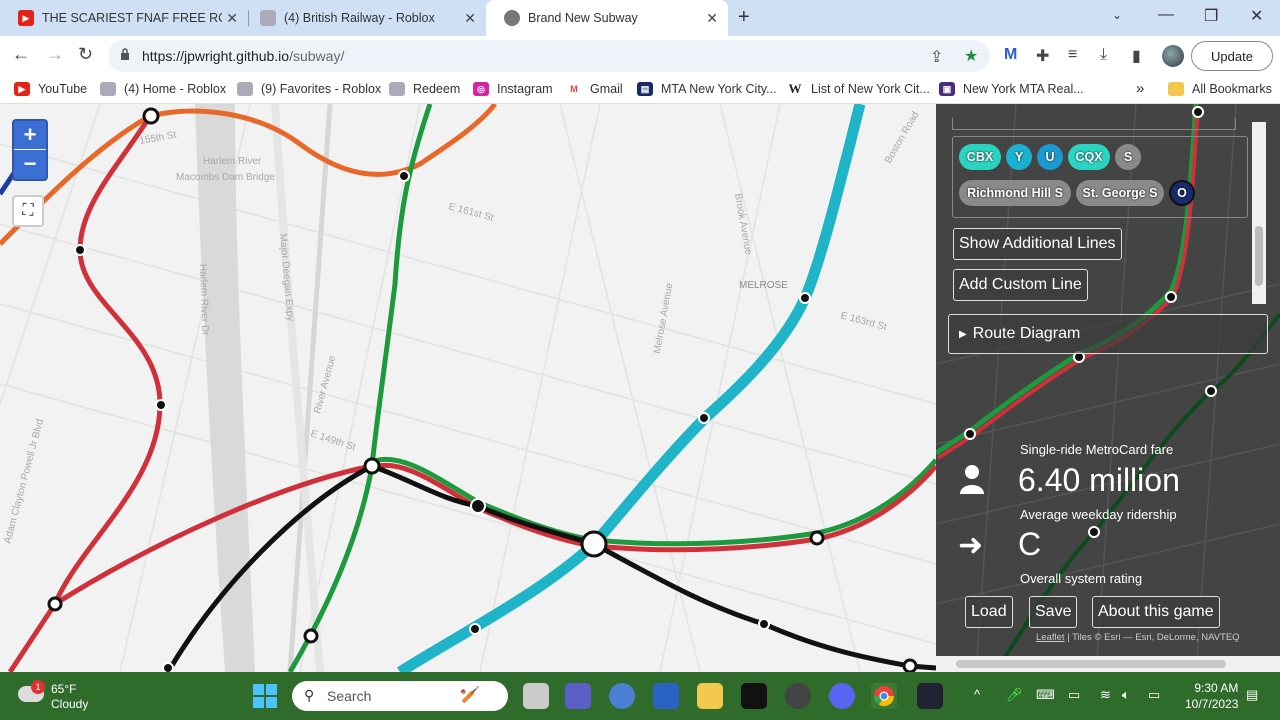 The image size is (1280, 720). What do you see at coordinates (578, 696) in the screenshot?
I see `teams-icon` at bounding box center [578, 696].